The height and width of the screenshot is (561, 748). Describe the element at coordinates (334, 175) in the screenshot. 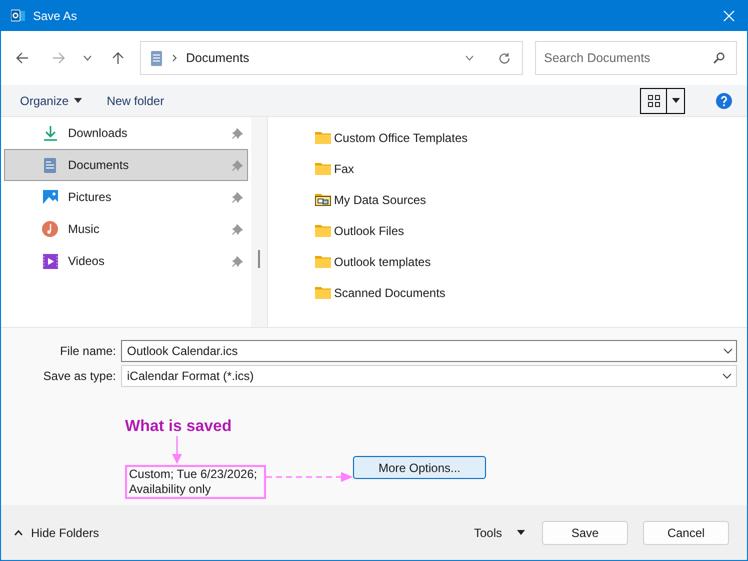

I see `folder-item: Fax` at that location.